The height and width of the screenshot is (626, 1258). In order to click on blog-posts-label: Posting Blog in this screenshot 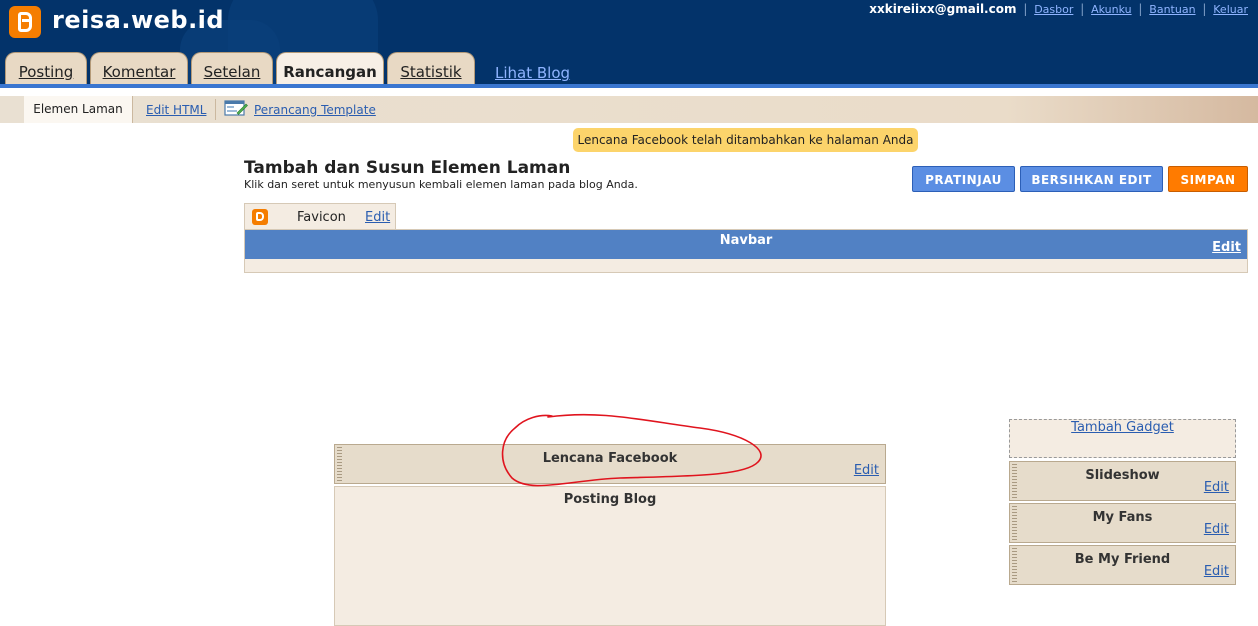, I will do `click(610, 499)`.